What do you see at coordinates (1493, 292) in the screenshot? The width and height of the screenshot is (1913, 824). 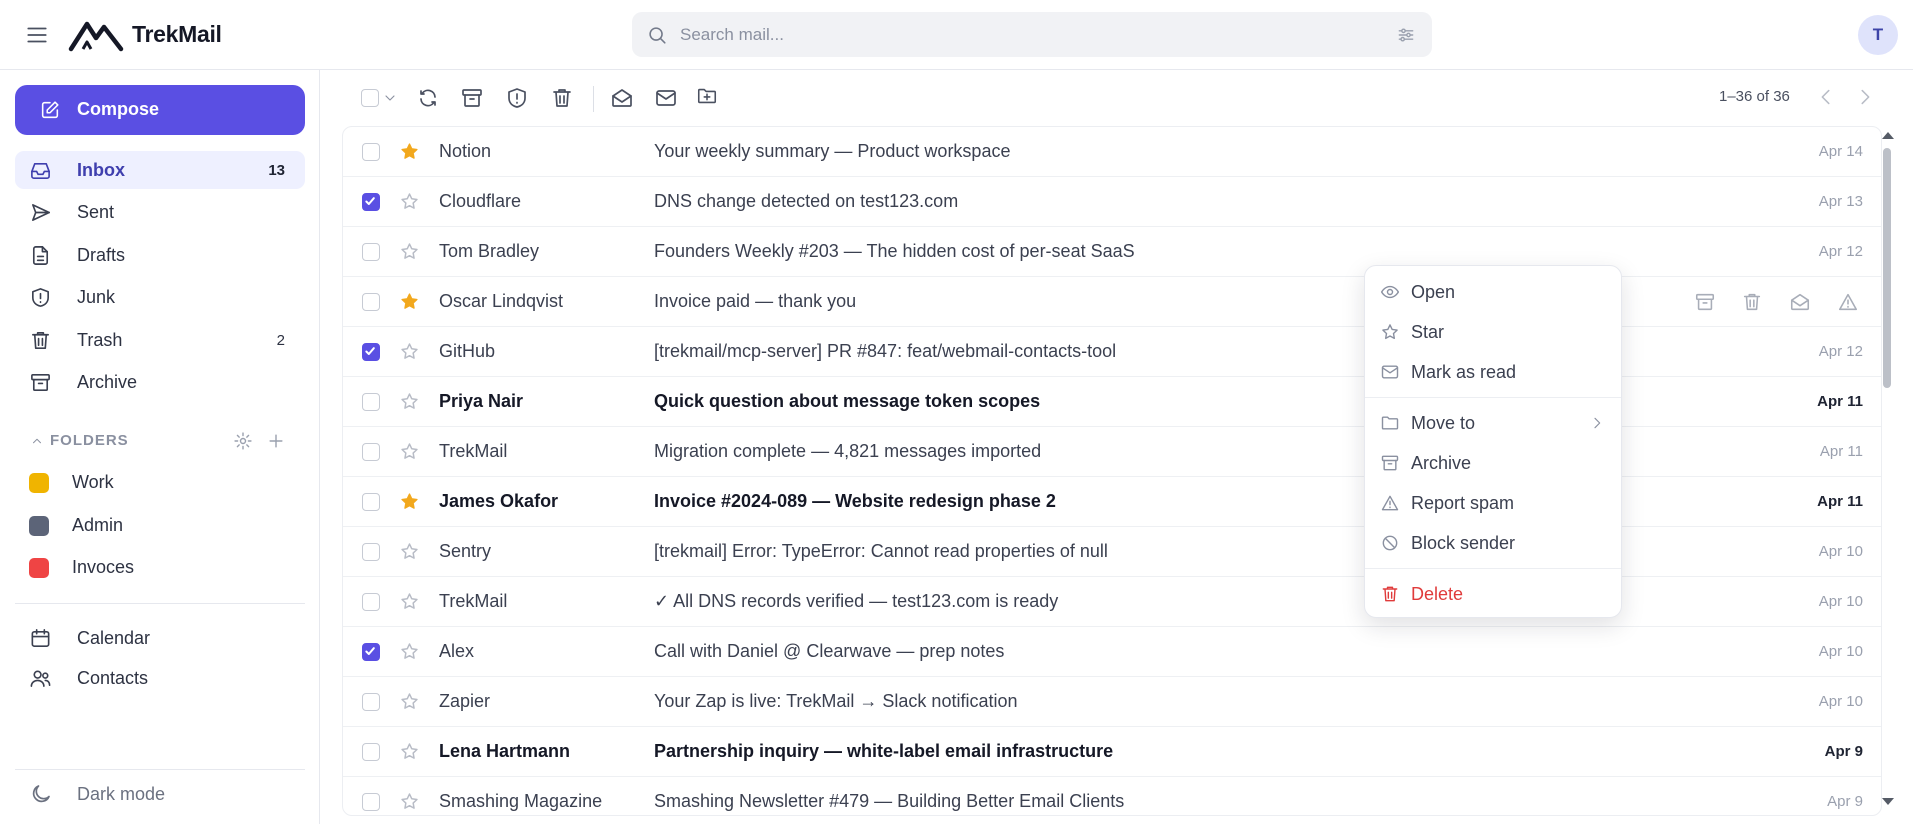 I see `context-item-open: Open` at bounding box center [1493, 292].